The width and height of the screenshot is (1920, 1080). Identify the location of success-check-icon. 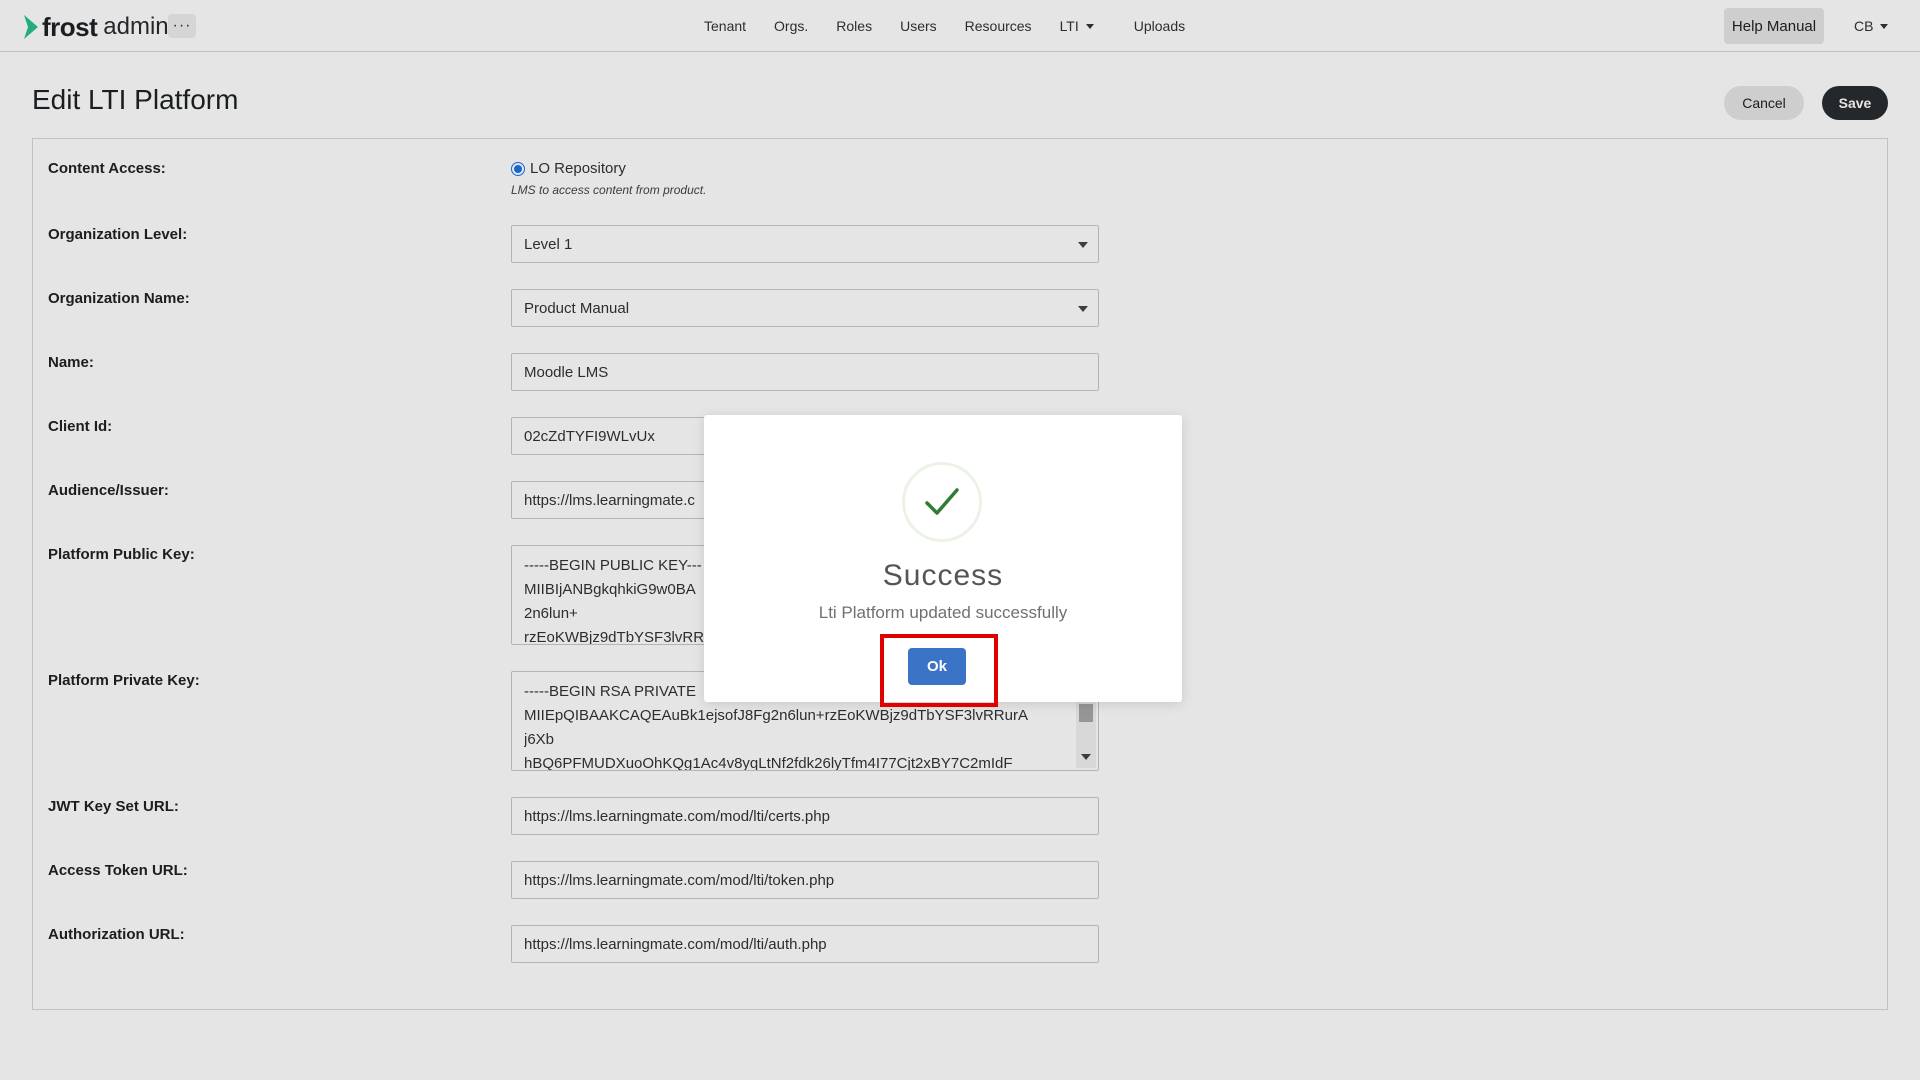
(942, 502).